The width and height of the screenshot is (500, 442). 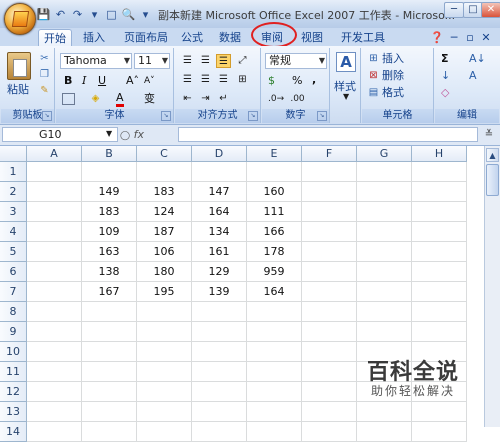 What do you see at coordinates (54, 432) in the screenshot?
I see `cell-a14` at bounding box center [54, 432].